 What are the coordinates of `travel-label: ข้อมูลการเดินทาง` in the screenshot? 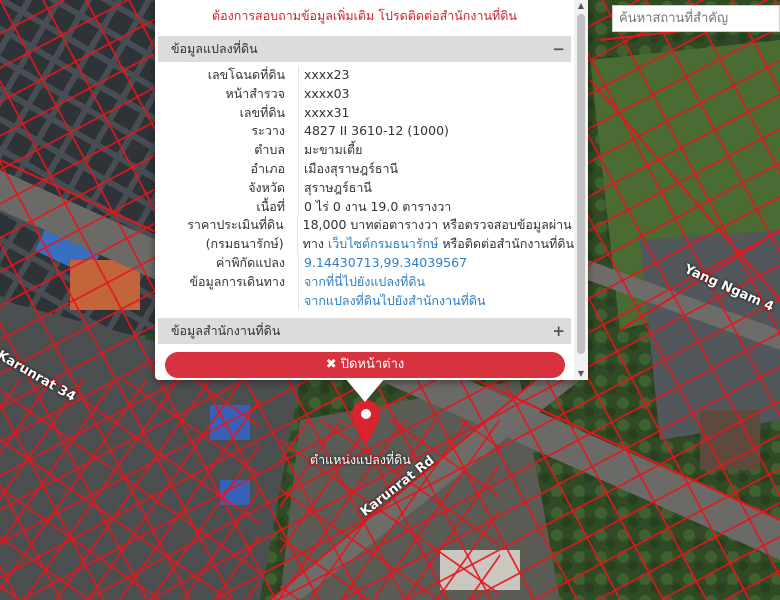 It's located at (237, 281).